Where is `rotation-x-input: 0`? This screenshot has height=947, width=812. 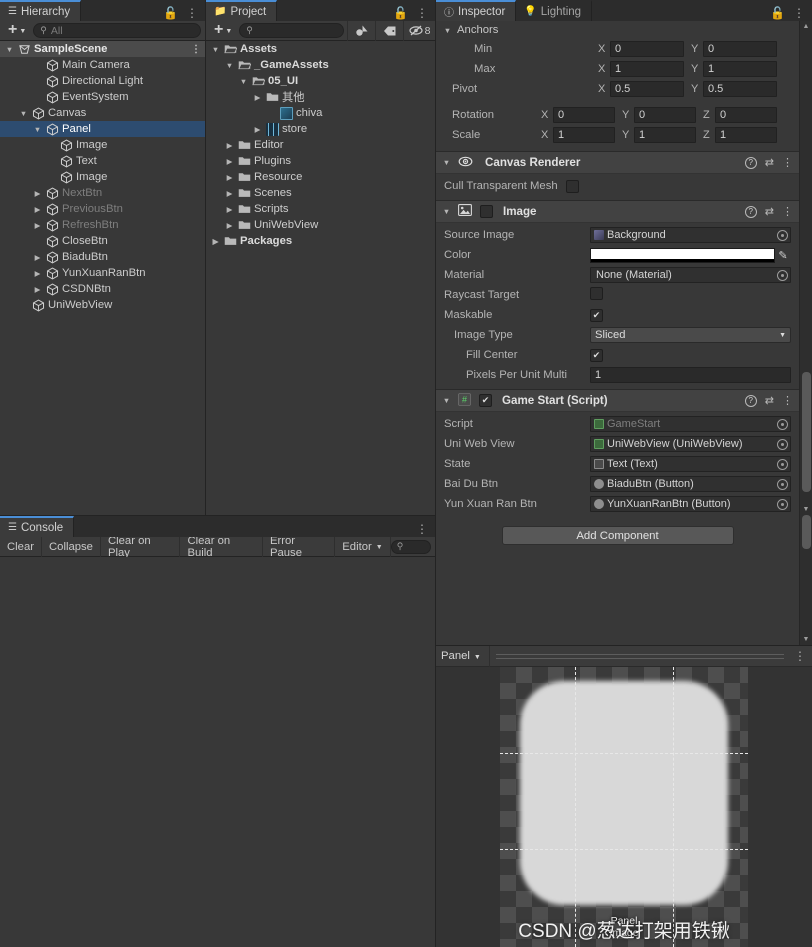 rotation-x-input: 0 is located at coordinates (584, 115).